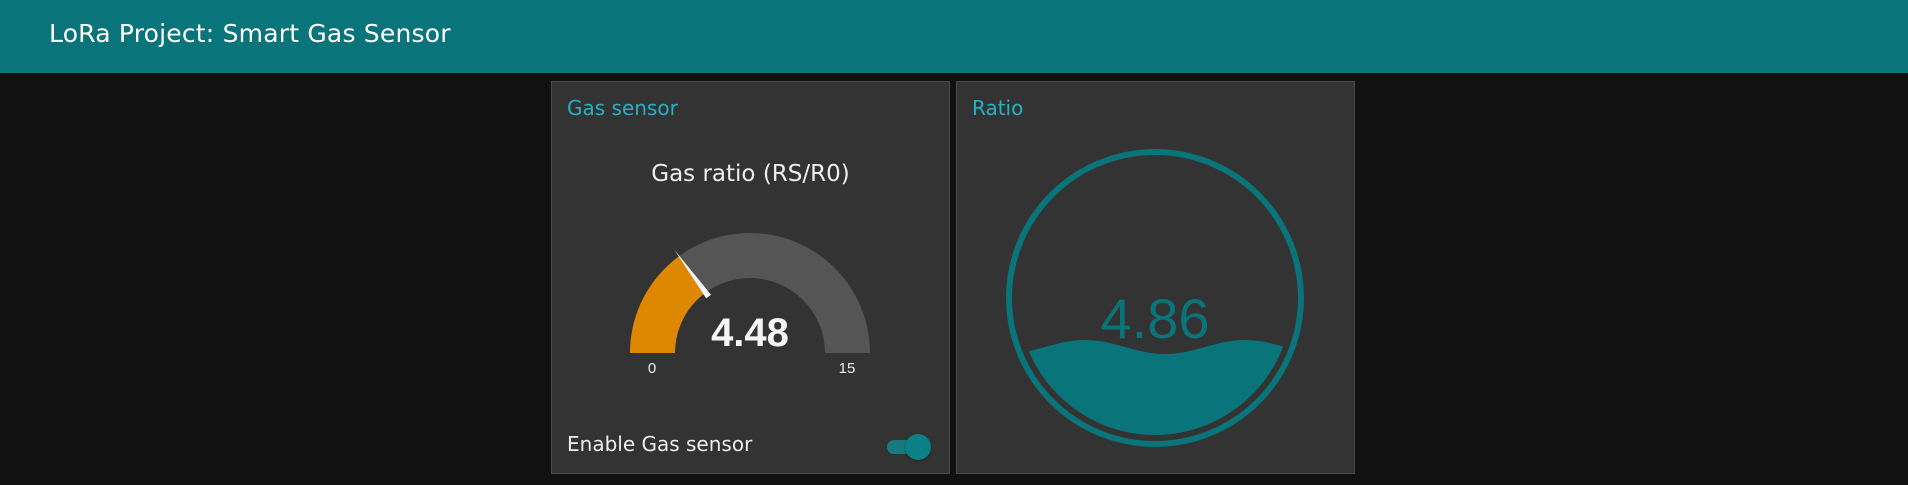  Describe the element at coordinates (652, 368) in the screenshot. I see `gauge-min-label: 0` at that location.